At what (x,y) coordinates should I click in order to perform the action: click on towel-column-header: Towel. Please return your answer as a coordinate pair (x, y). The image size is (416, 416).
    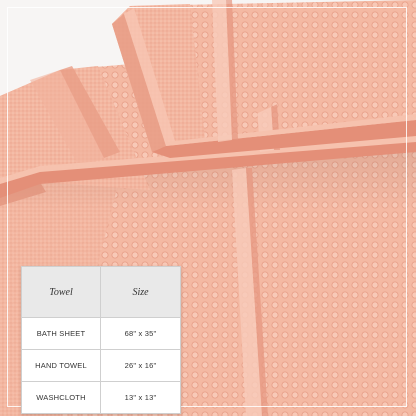
    Looking at the image, I should click on (61, 292).